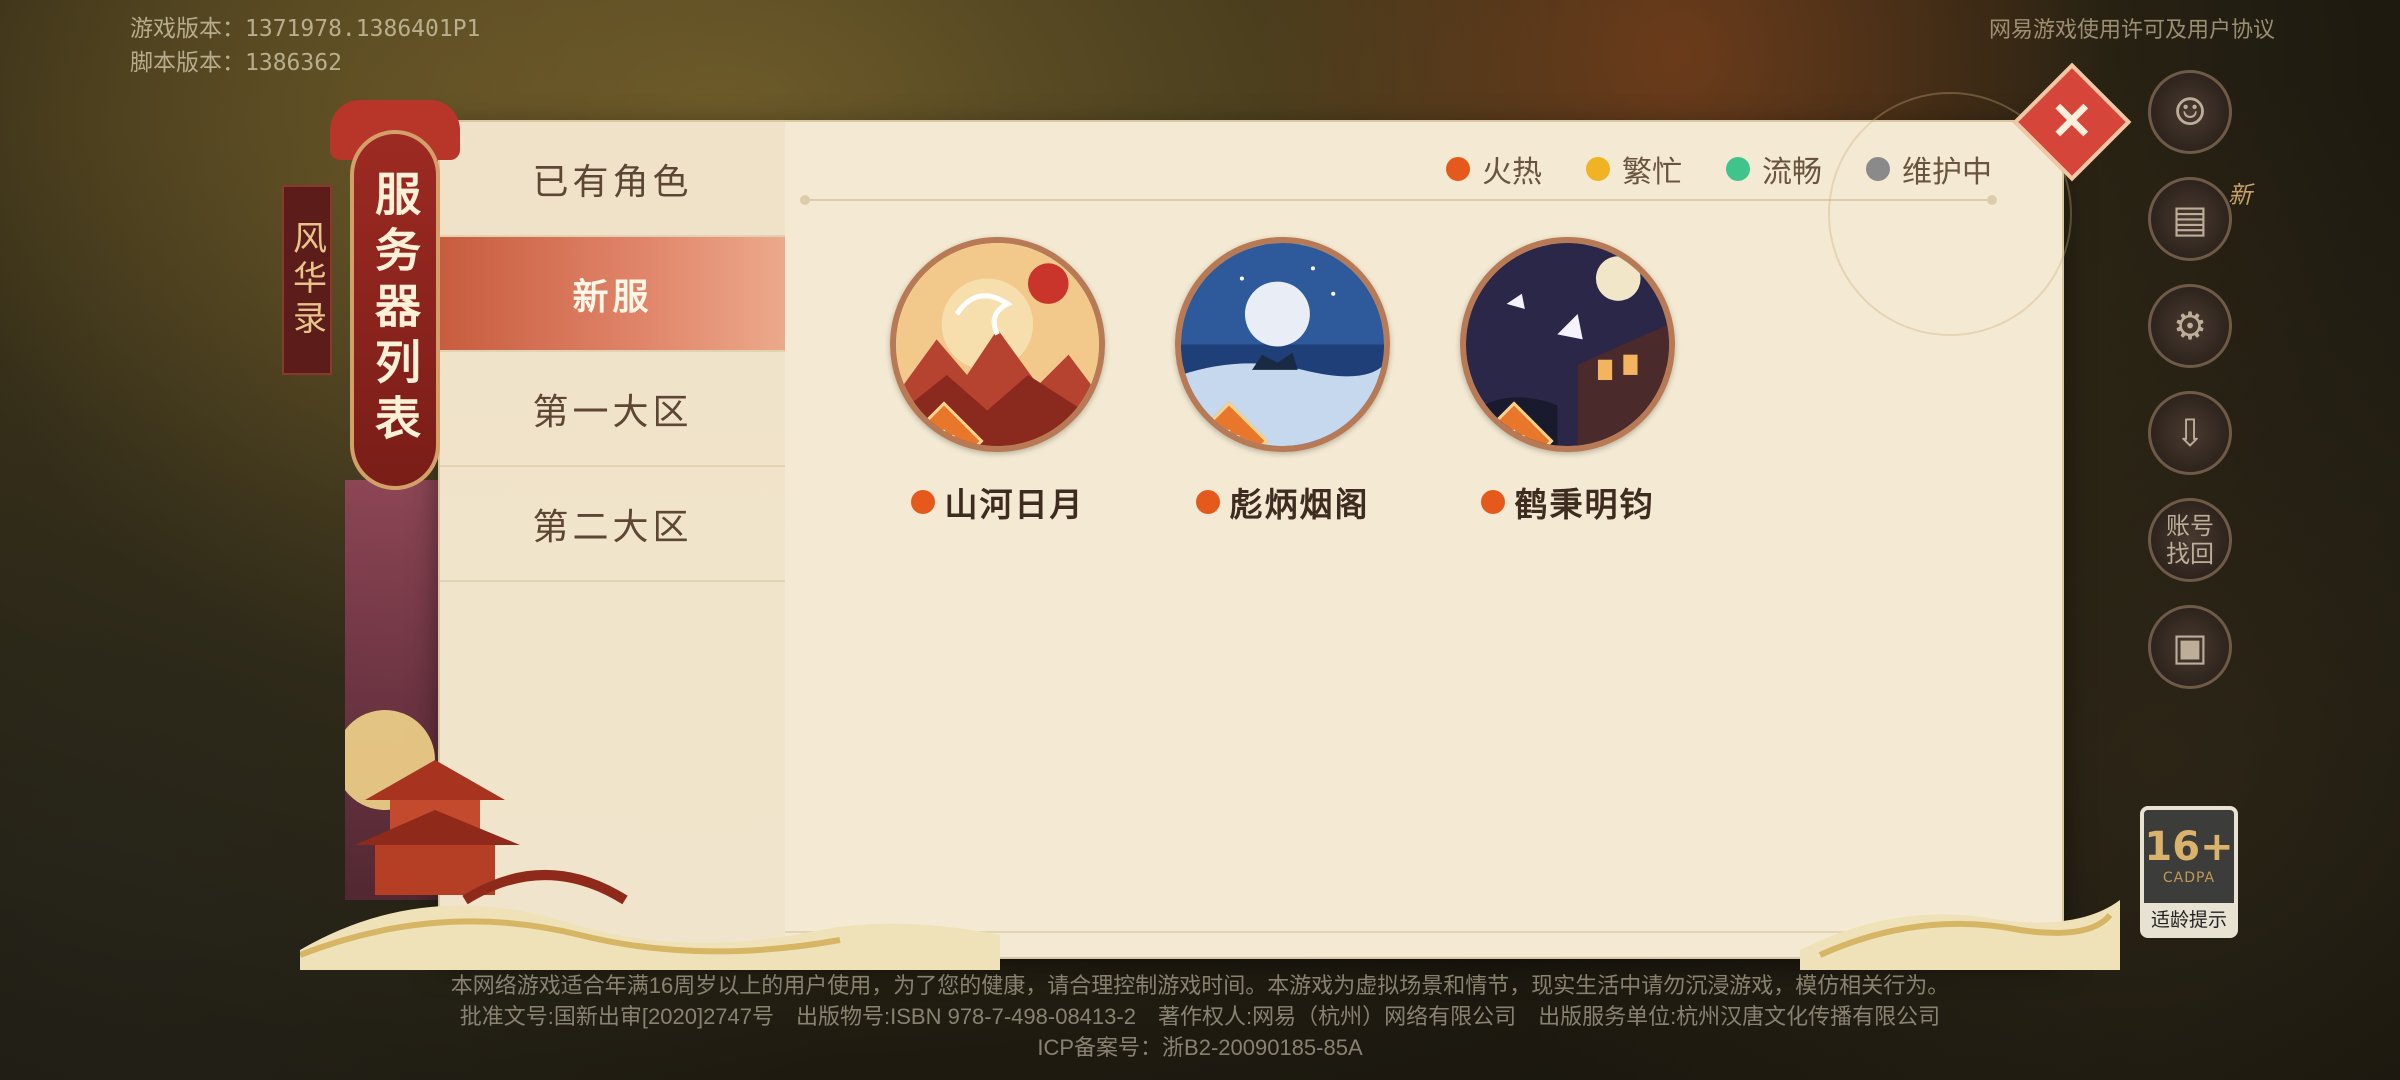  I want to click on age-rating-tip: 适龄提示, so click(2189, 918).